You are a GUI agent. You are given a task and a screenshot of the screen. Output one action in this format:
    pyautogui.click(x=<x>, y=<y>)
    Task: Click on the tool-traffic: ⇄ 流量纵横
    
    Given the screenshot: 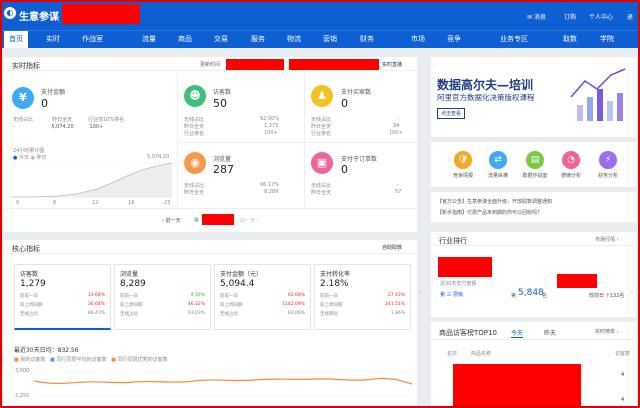 What is the action you would take?
    pyautogui.click(x=498, y=165)
    